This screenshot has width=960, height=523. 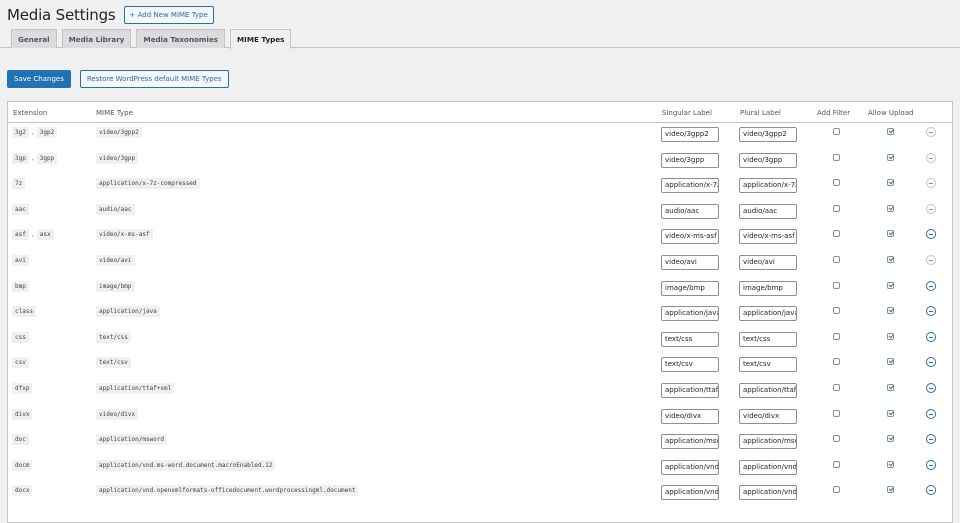 I want to click on plural-label-input: video/x-ms-asf, so click(x=768, y=237).